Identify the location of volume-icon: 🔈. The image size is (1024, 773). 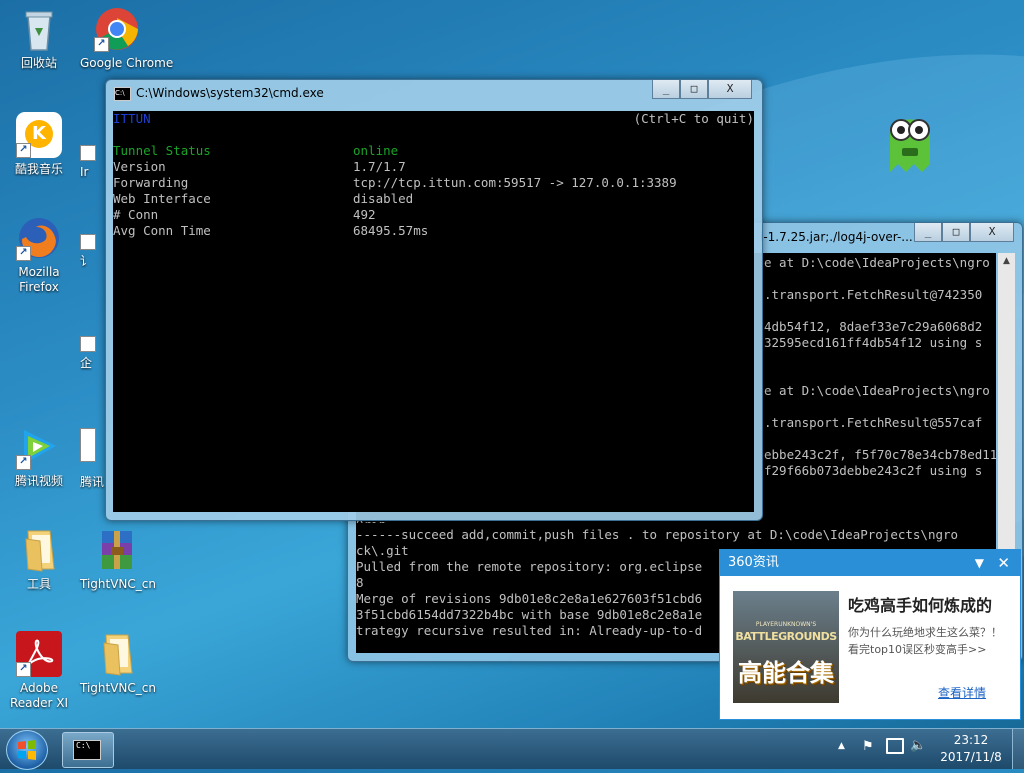
(918, 745).